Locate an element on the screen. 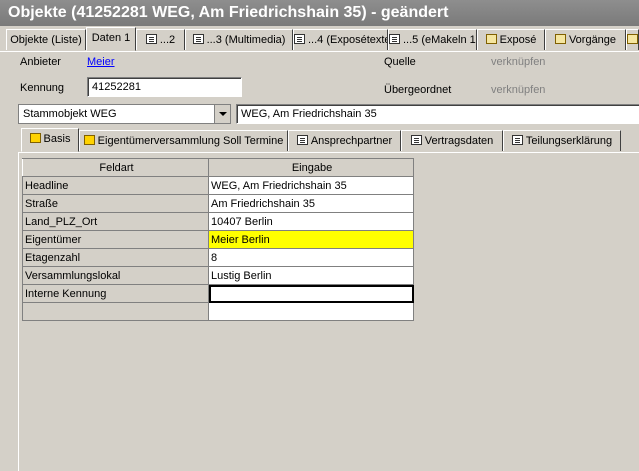  kennung-label: Kennung is located at coordinates (42, 88).